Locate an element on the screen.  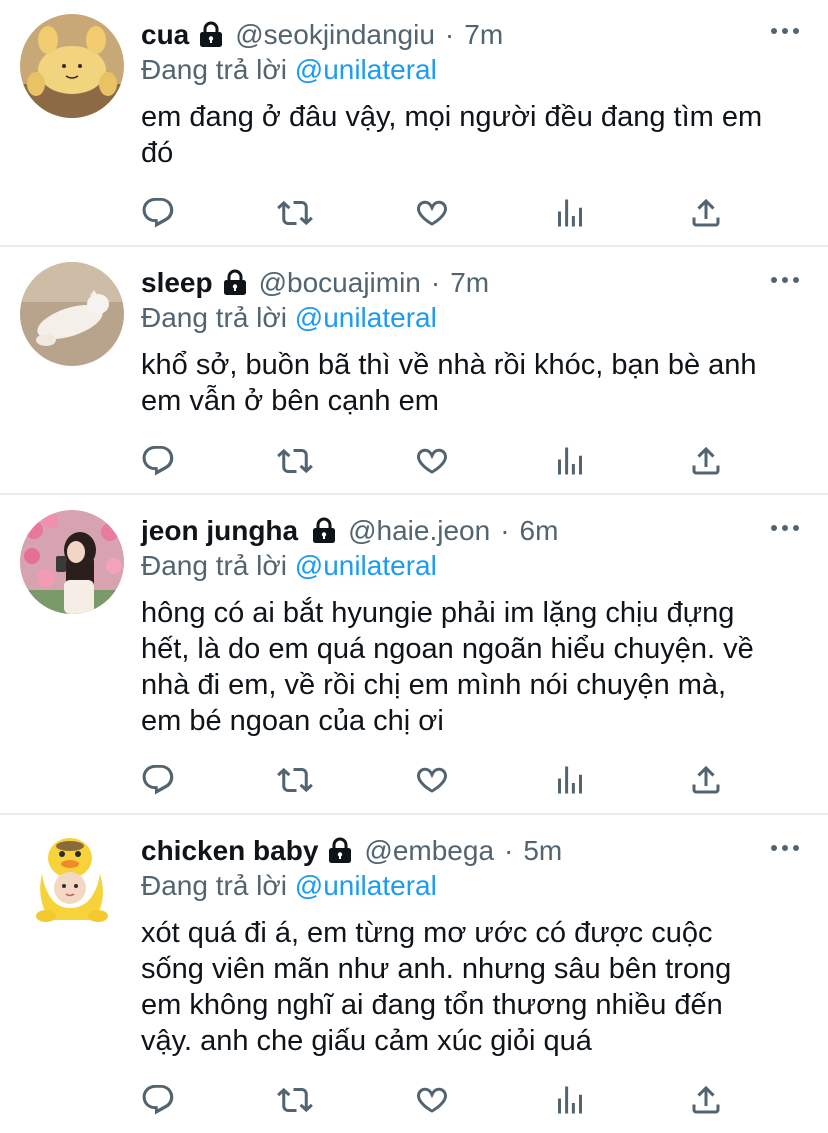
tweet-text-line: em vẫn ở bên cạnh em is located at coordinates (290, 401).